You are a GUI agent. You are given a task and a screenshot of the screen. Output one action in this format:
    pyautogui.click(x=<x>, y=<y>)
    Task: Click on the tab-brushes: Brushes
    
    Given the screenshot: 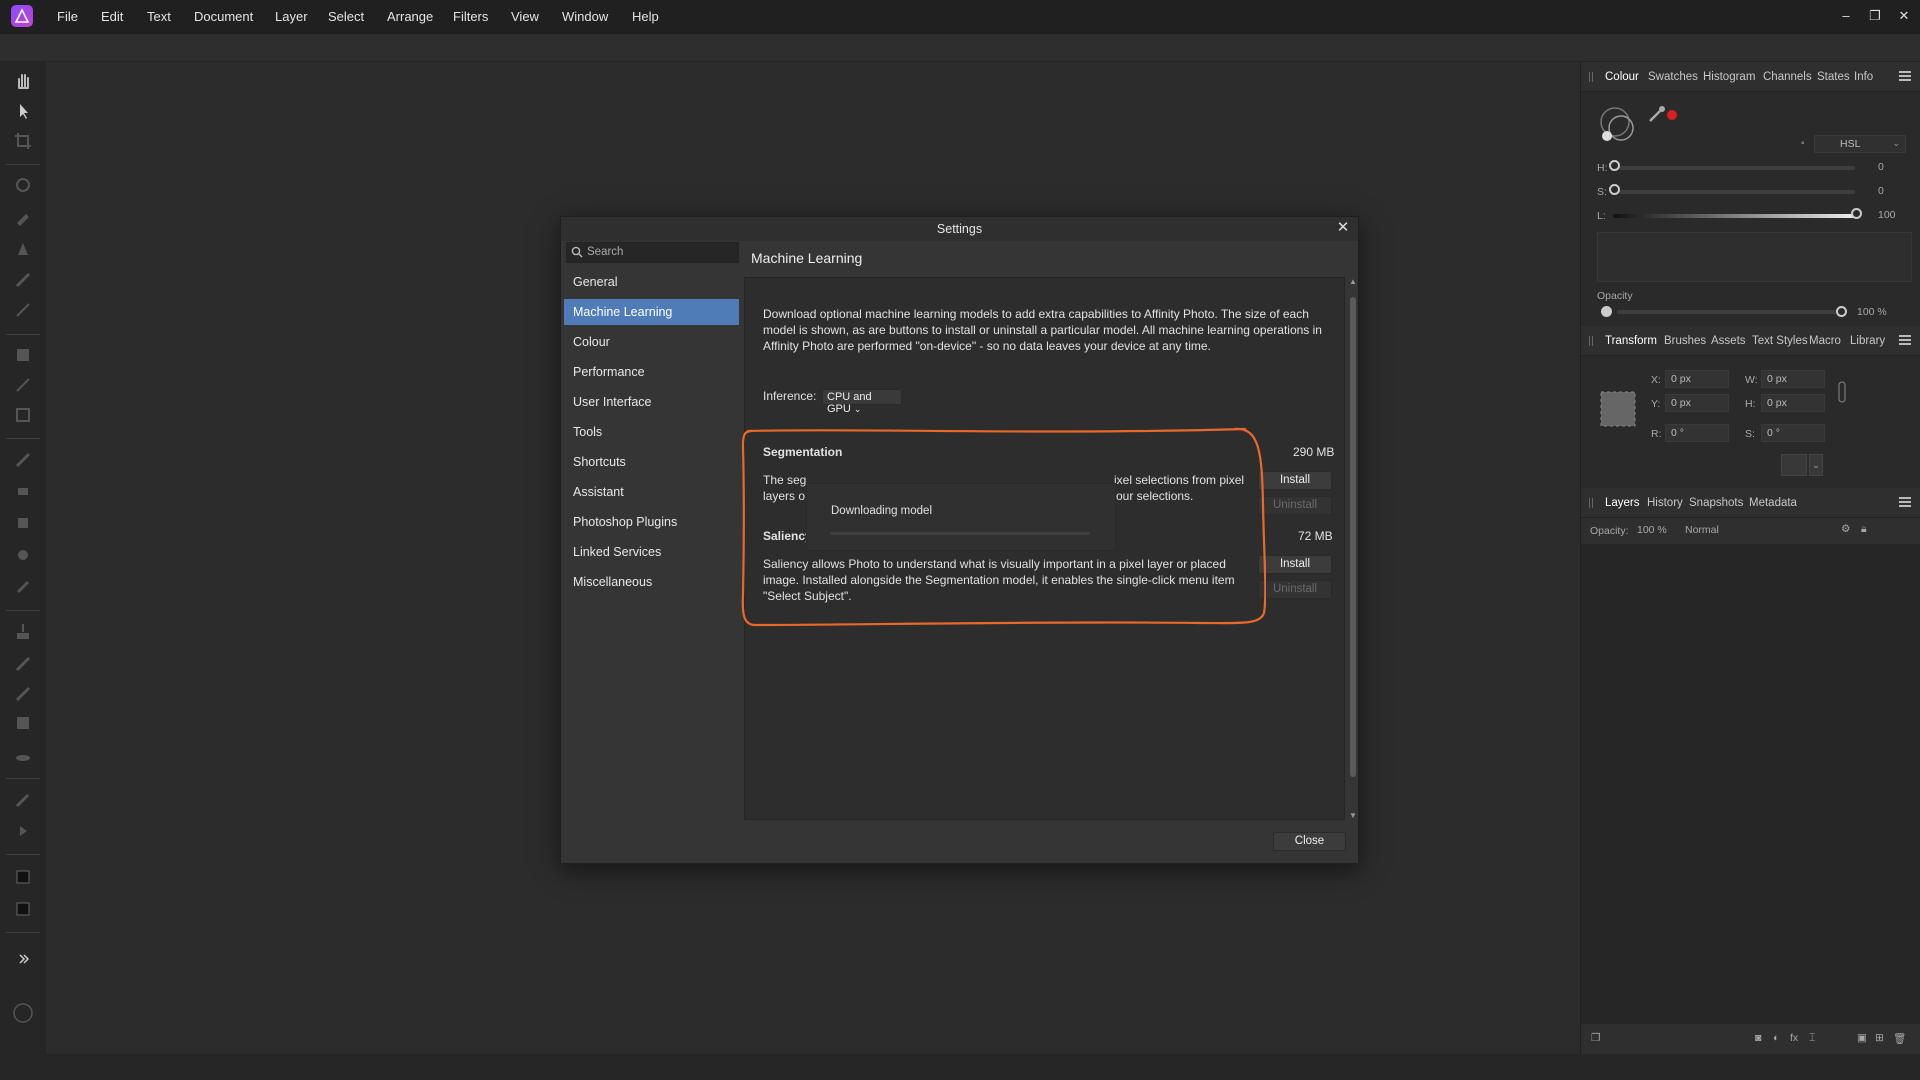 What is the action you would take?
    pyautogui.click(x=1685, y=341)
    